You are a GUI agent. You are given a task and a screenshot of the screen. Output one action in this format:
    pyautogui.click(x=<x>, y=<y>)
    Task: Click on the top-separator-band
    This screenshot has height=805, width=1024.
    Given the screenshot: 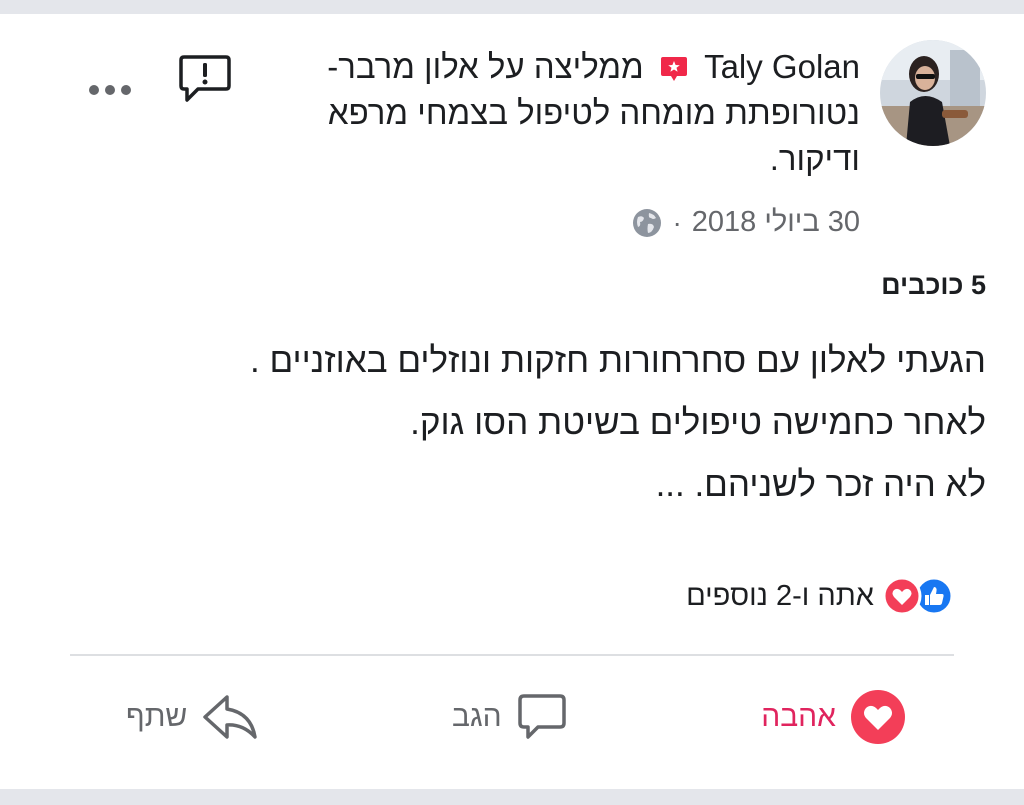 What is the action you would take?
    pyautogui.click(x=512, y=7)
    